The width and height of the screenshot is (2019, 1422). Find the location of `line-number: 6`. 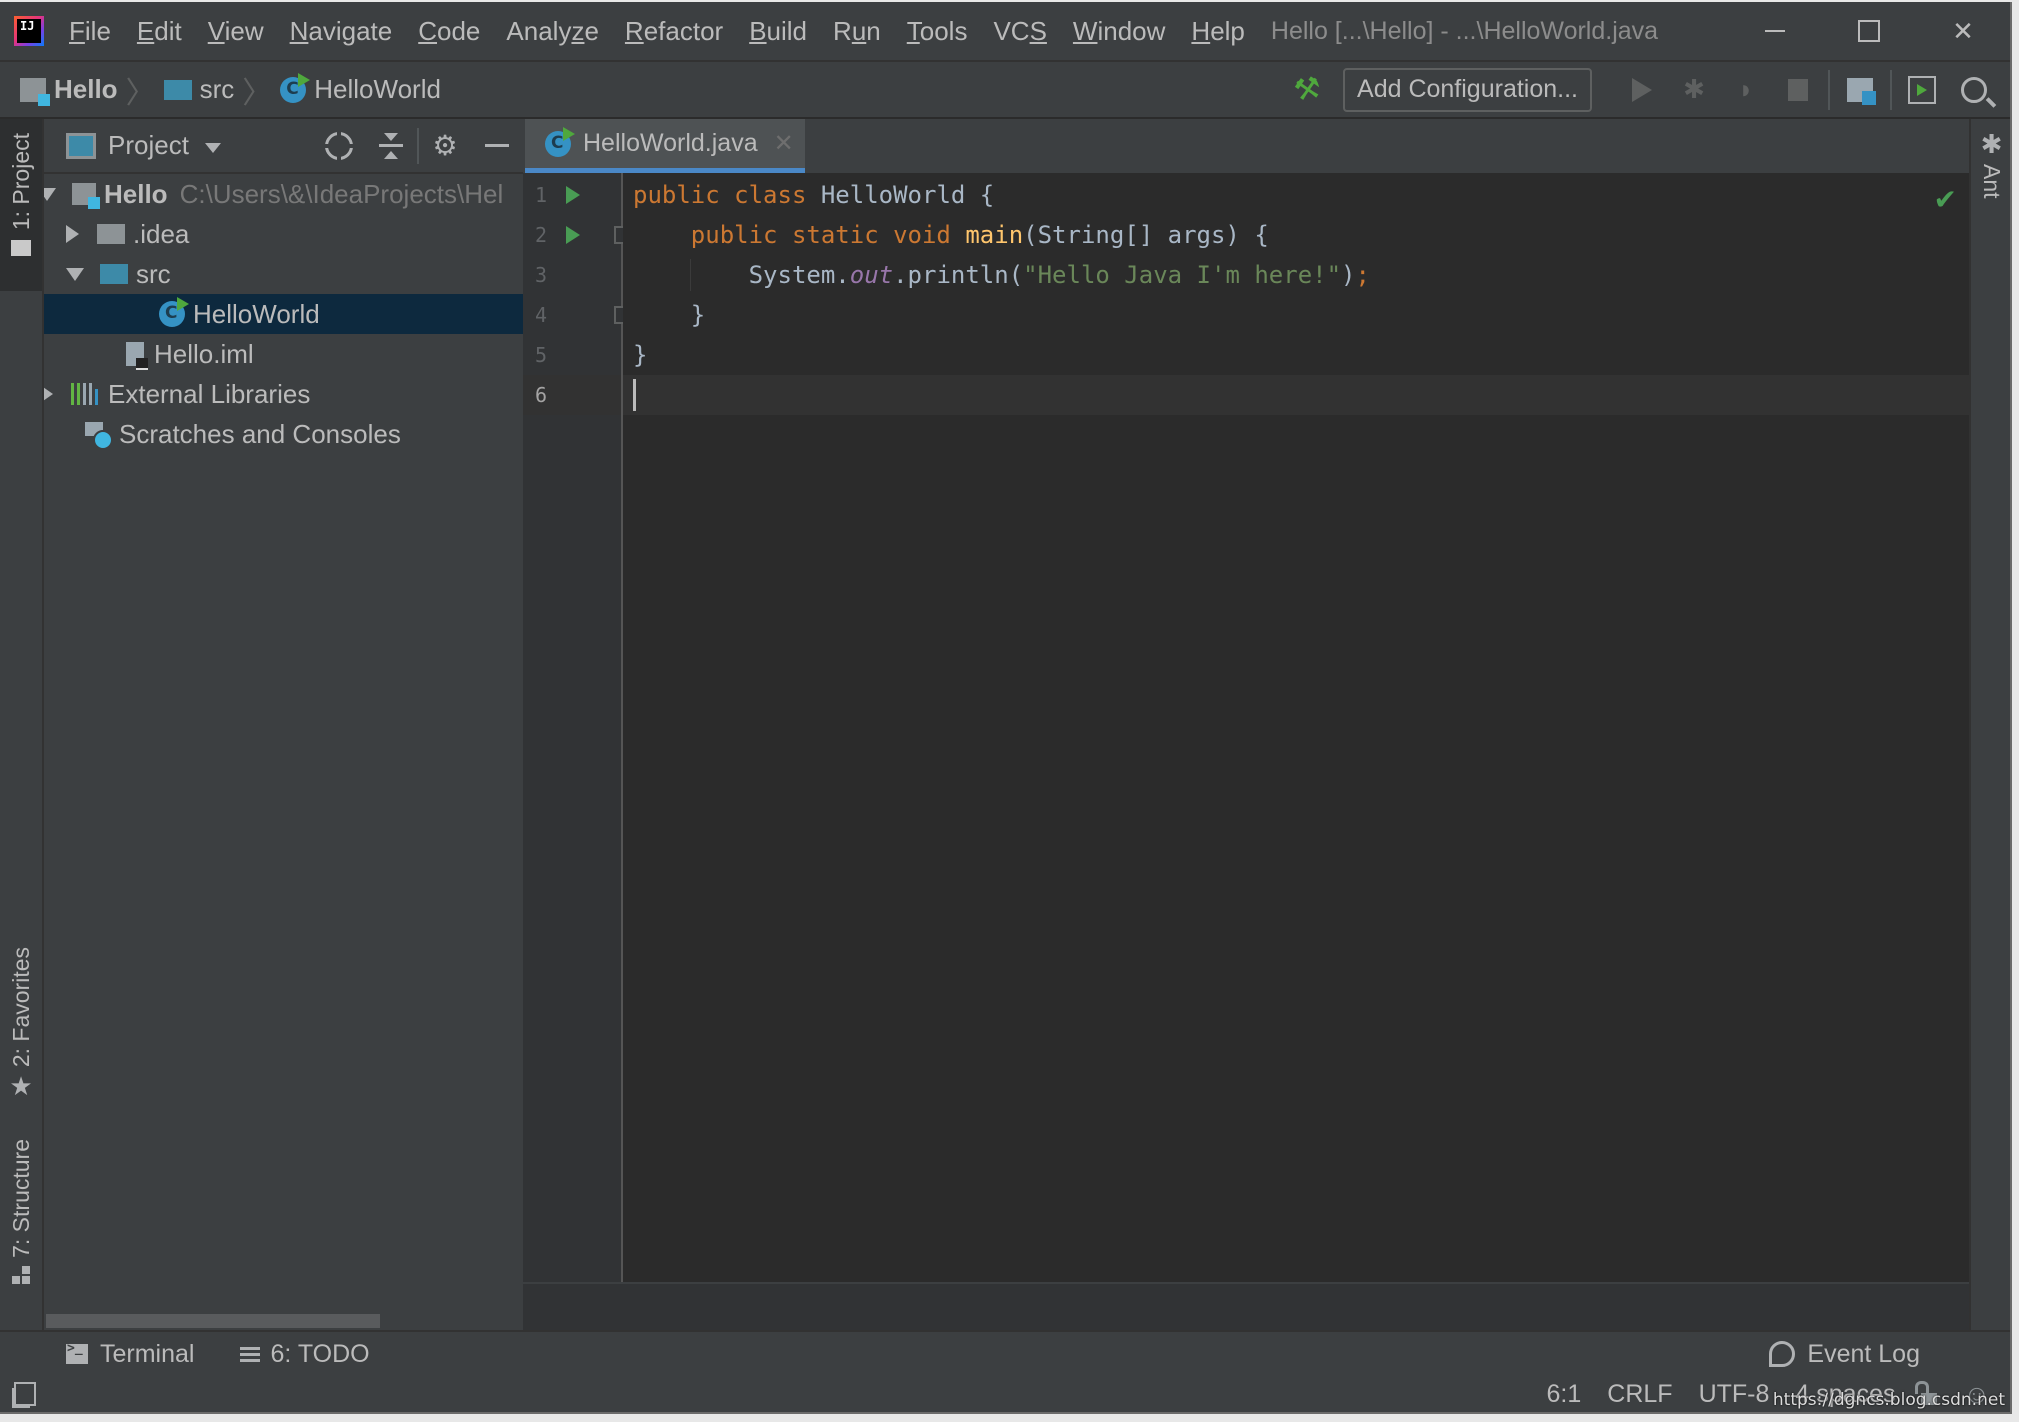

line-number: 6 is located at coordinates (540, 395).